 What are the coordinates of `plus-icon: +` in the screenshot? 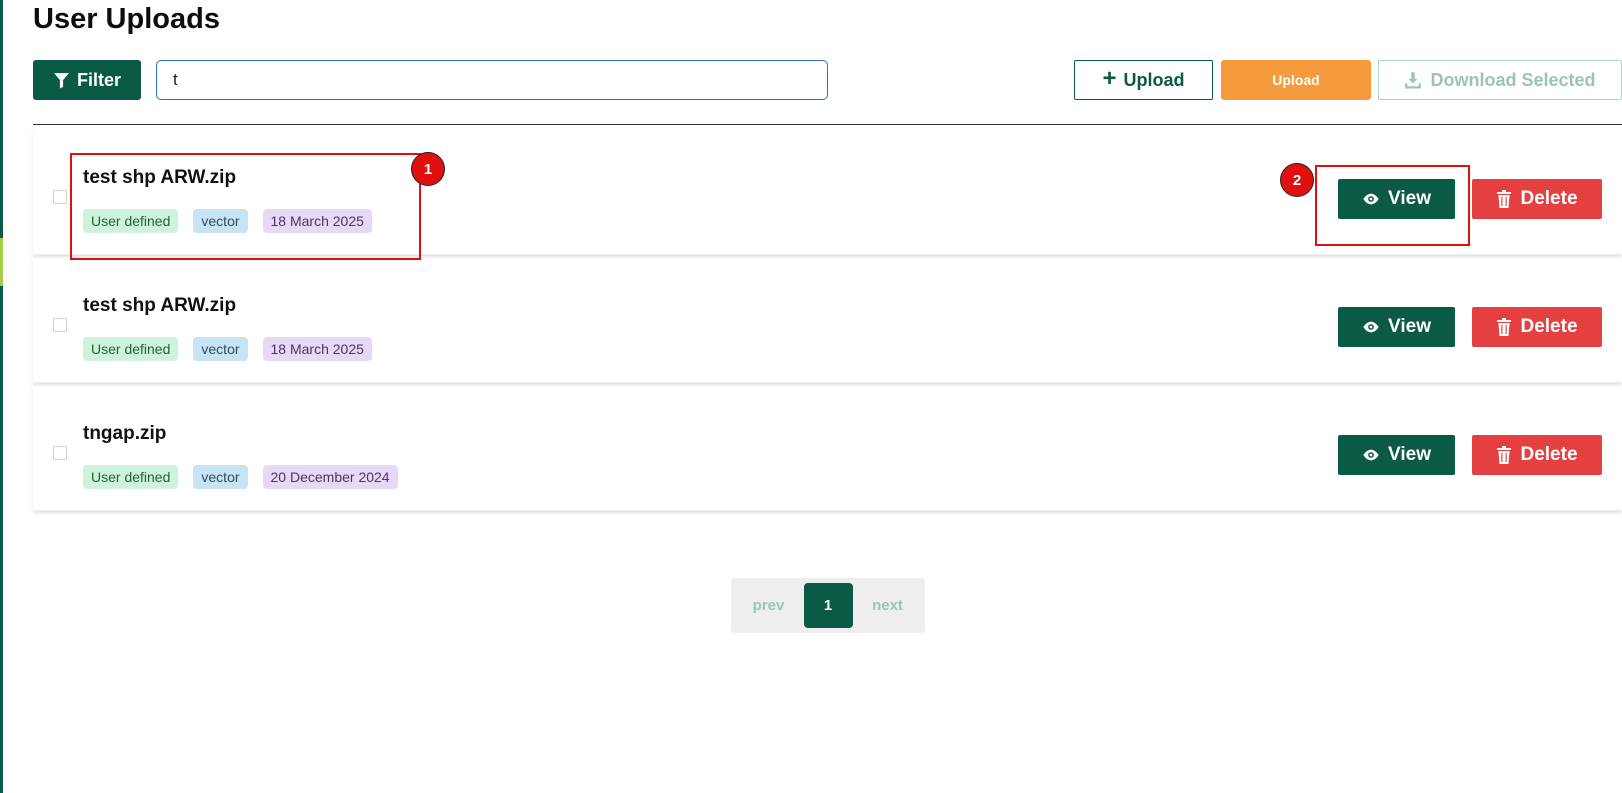 It's located at (1109, 78).